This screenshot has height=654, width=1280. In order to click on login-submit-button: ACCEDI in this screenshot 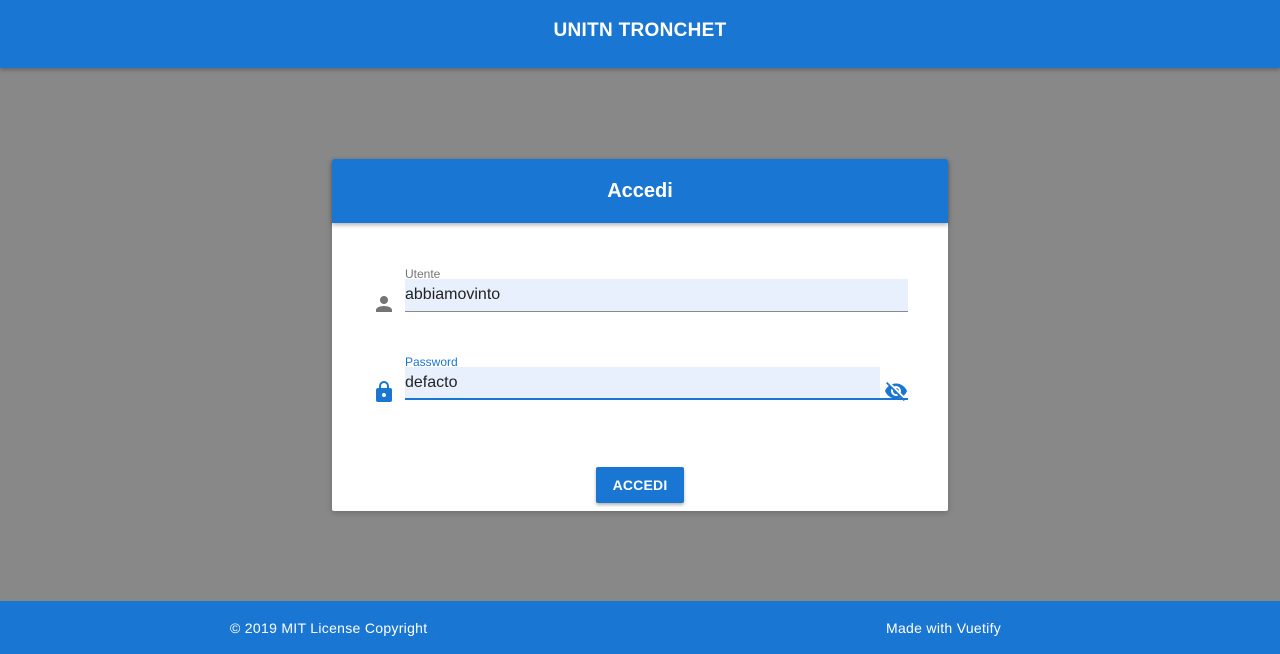, I will do `click(640, 485)`.